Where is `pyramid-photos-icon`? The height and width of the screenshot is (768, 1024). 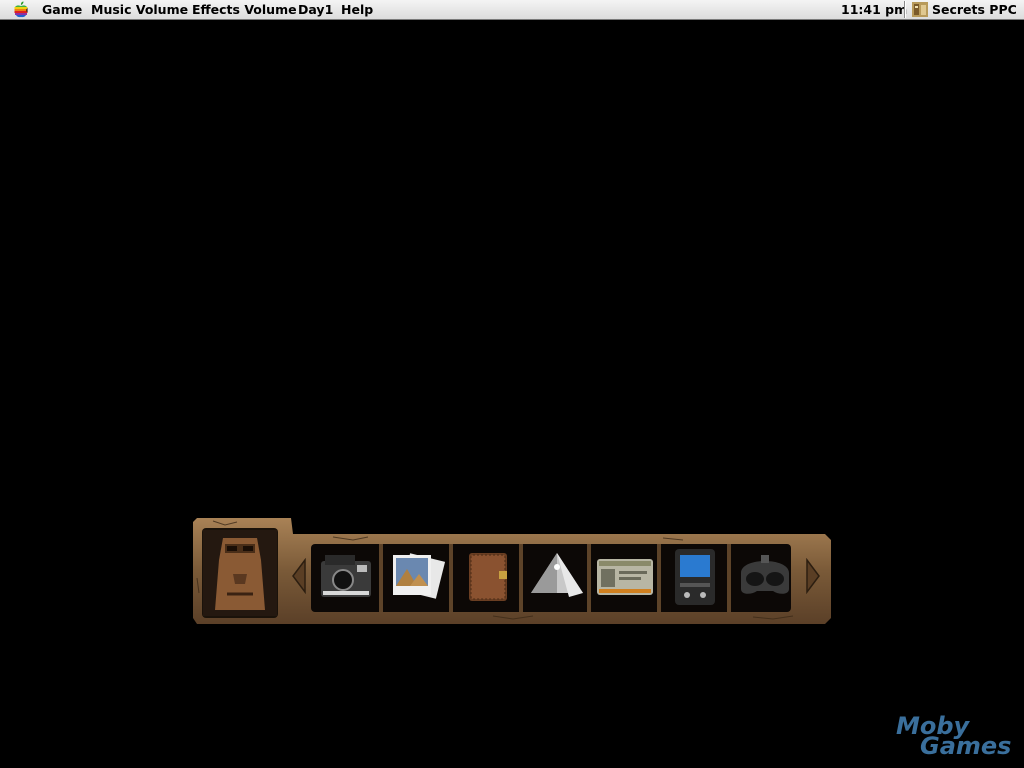
pyramid-photos-icon is located at coordinates (417, 577).